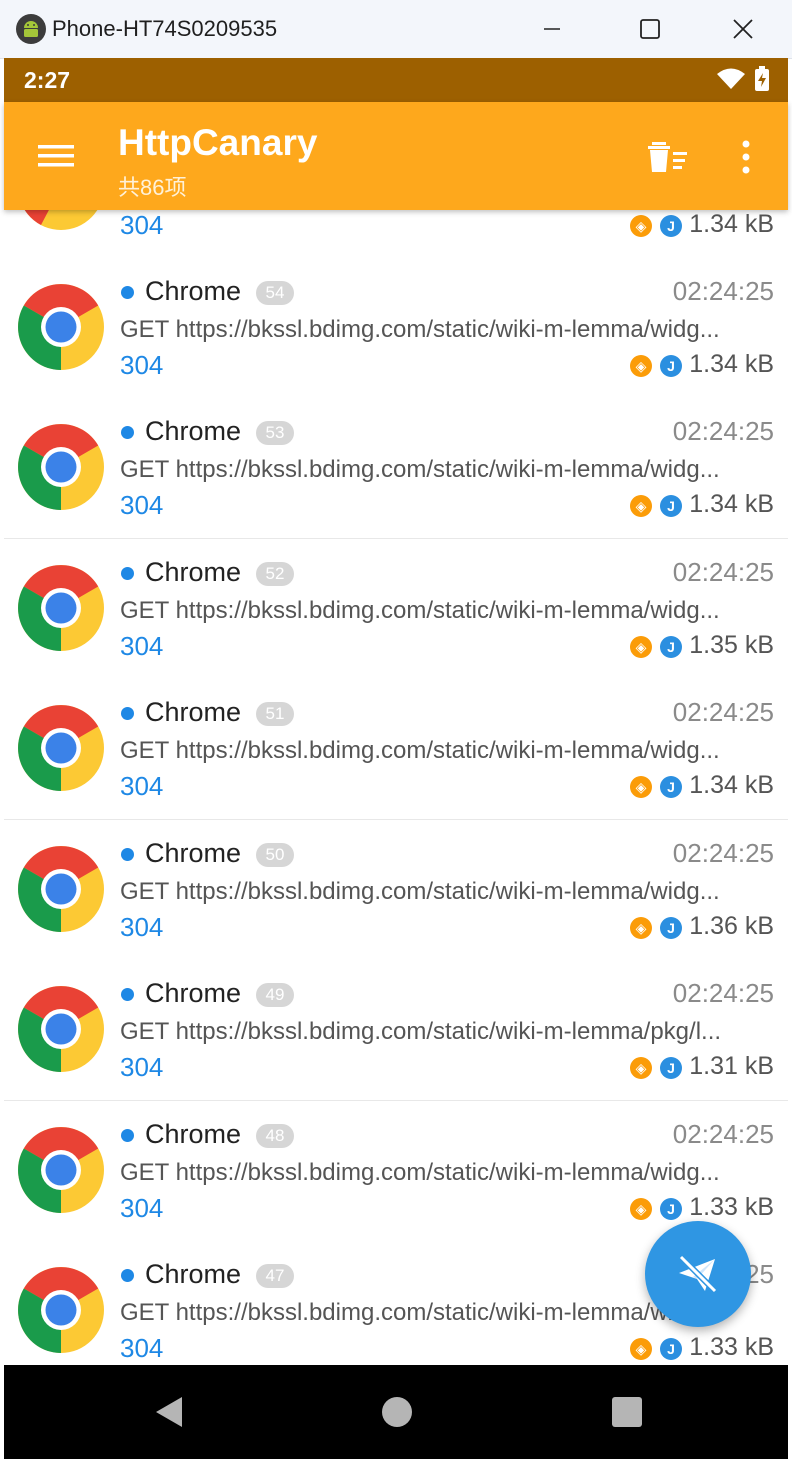 The height and width of the screenshot is (1459, 792). I want to click on maximize-button, so click(650, 29).